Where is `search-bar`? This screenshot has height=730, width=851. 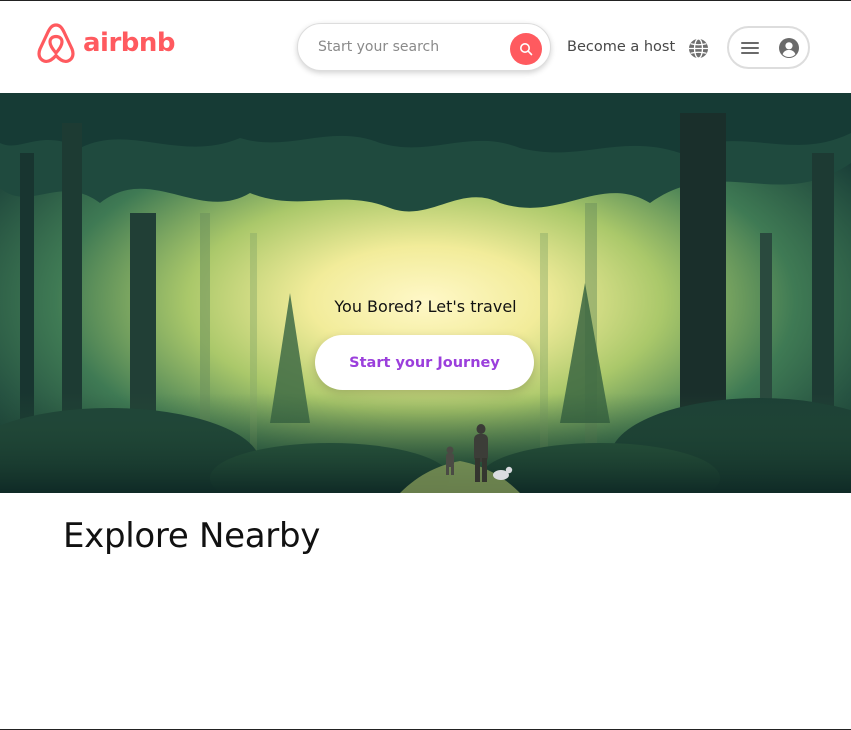 search-bar is located at coordinates (424, 47).